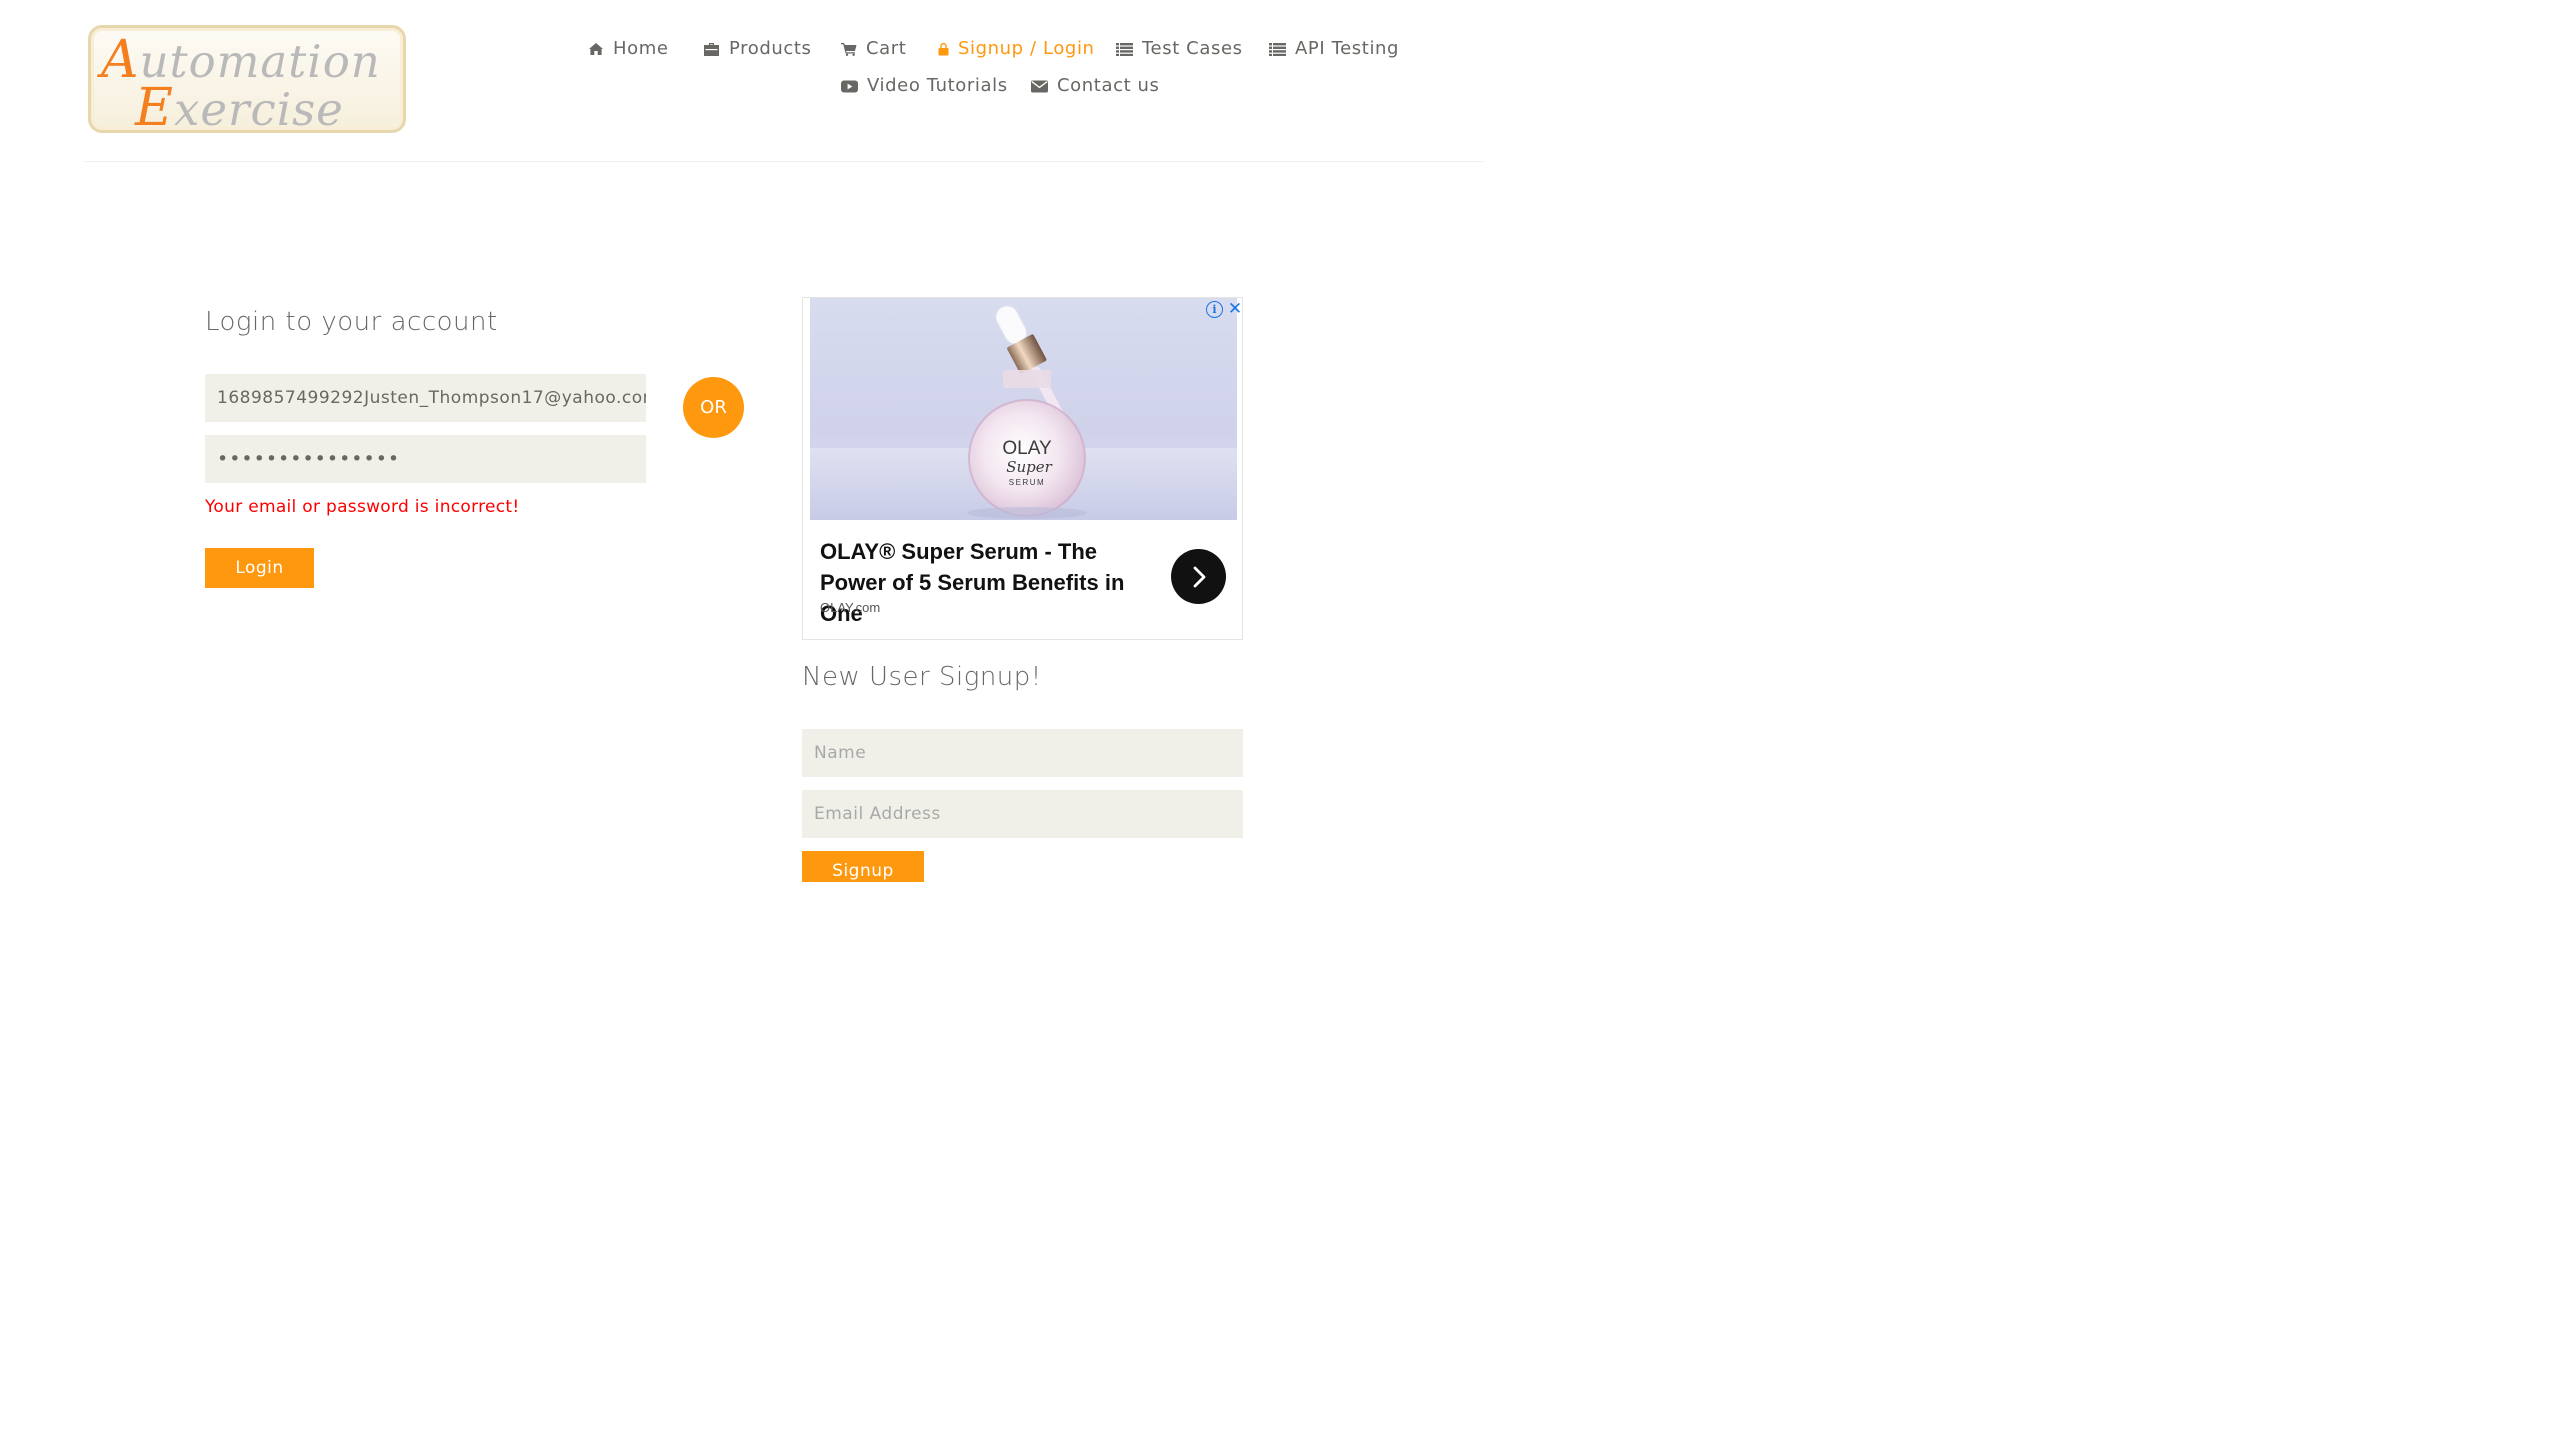  I want to click on ad-open-button, so click(1198, 576).